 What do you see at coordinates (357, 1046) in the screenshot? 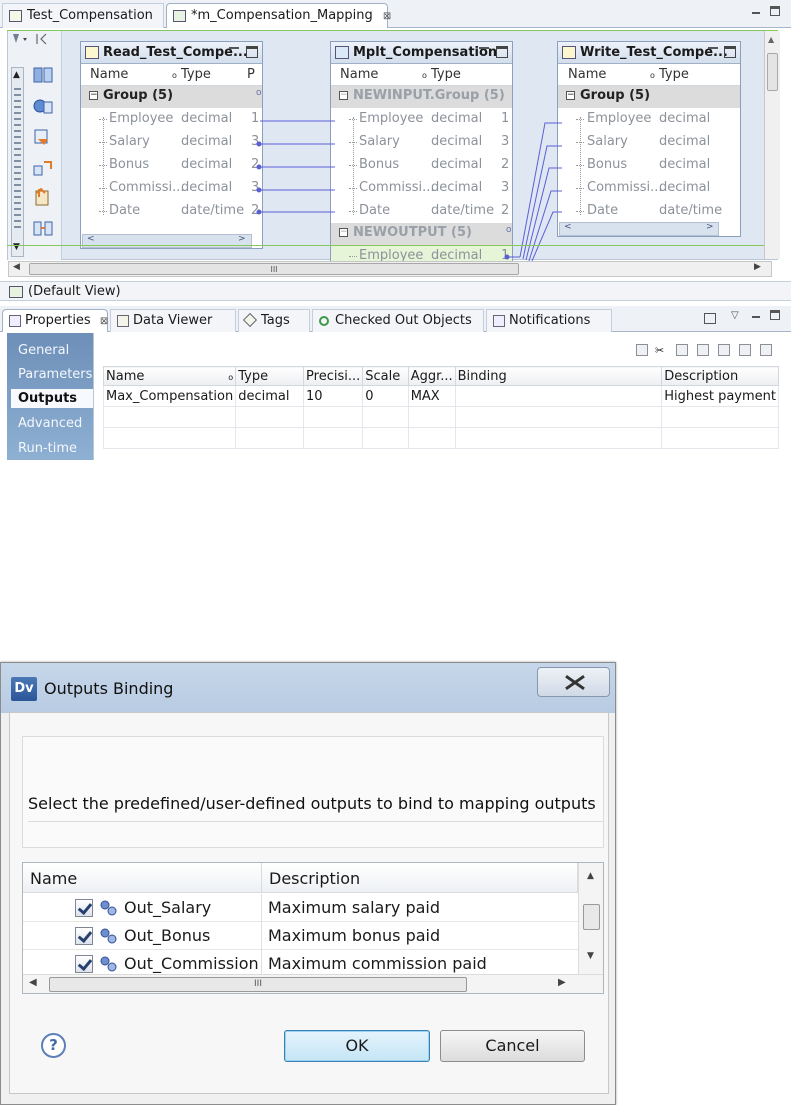
I see `ok-button: OK` at bounding box center [357, 1046].